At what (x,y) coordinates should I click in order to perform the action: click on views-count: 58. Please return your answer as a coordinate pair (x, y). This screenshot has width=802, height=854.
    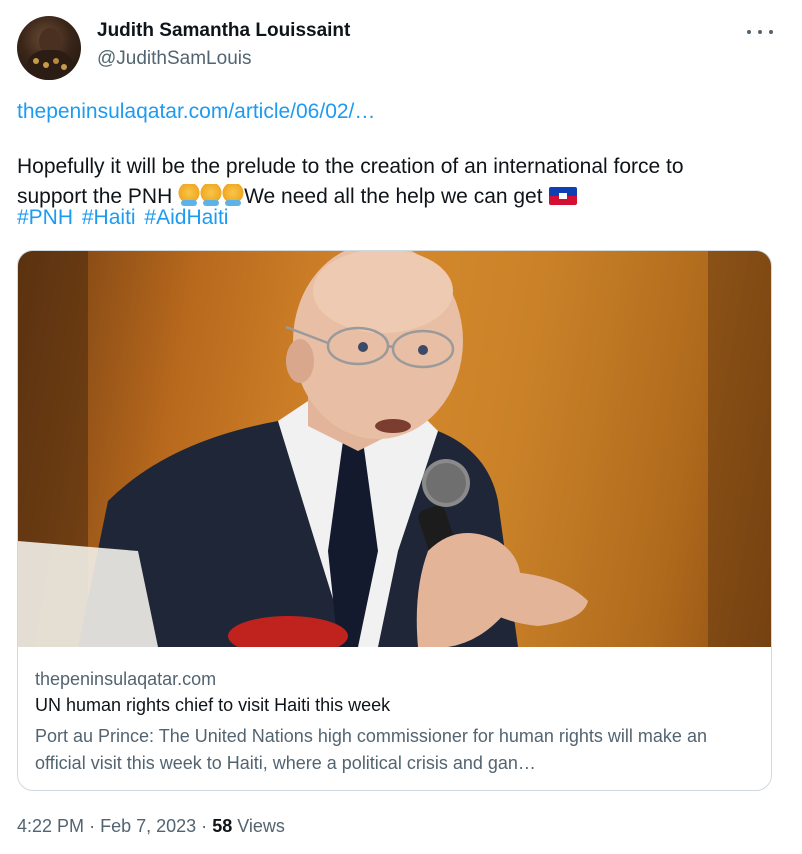
    Looking at the image, I should click on (222, 826).